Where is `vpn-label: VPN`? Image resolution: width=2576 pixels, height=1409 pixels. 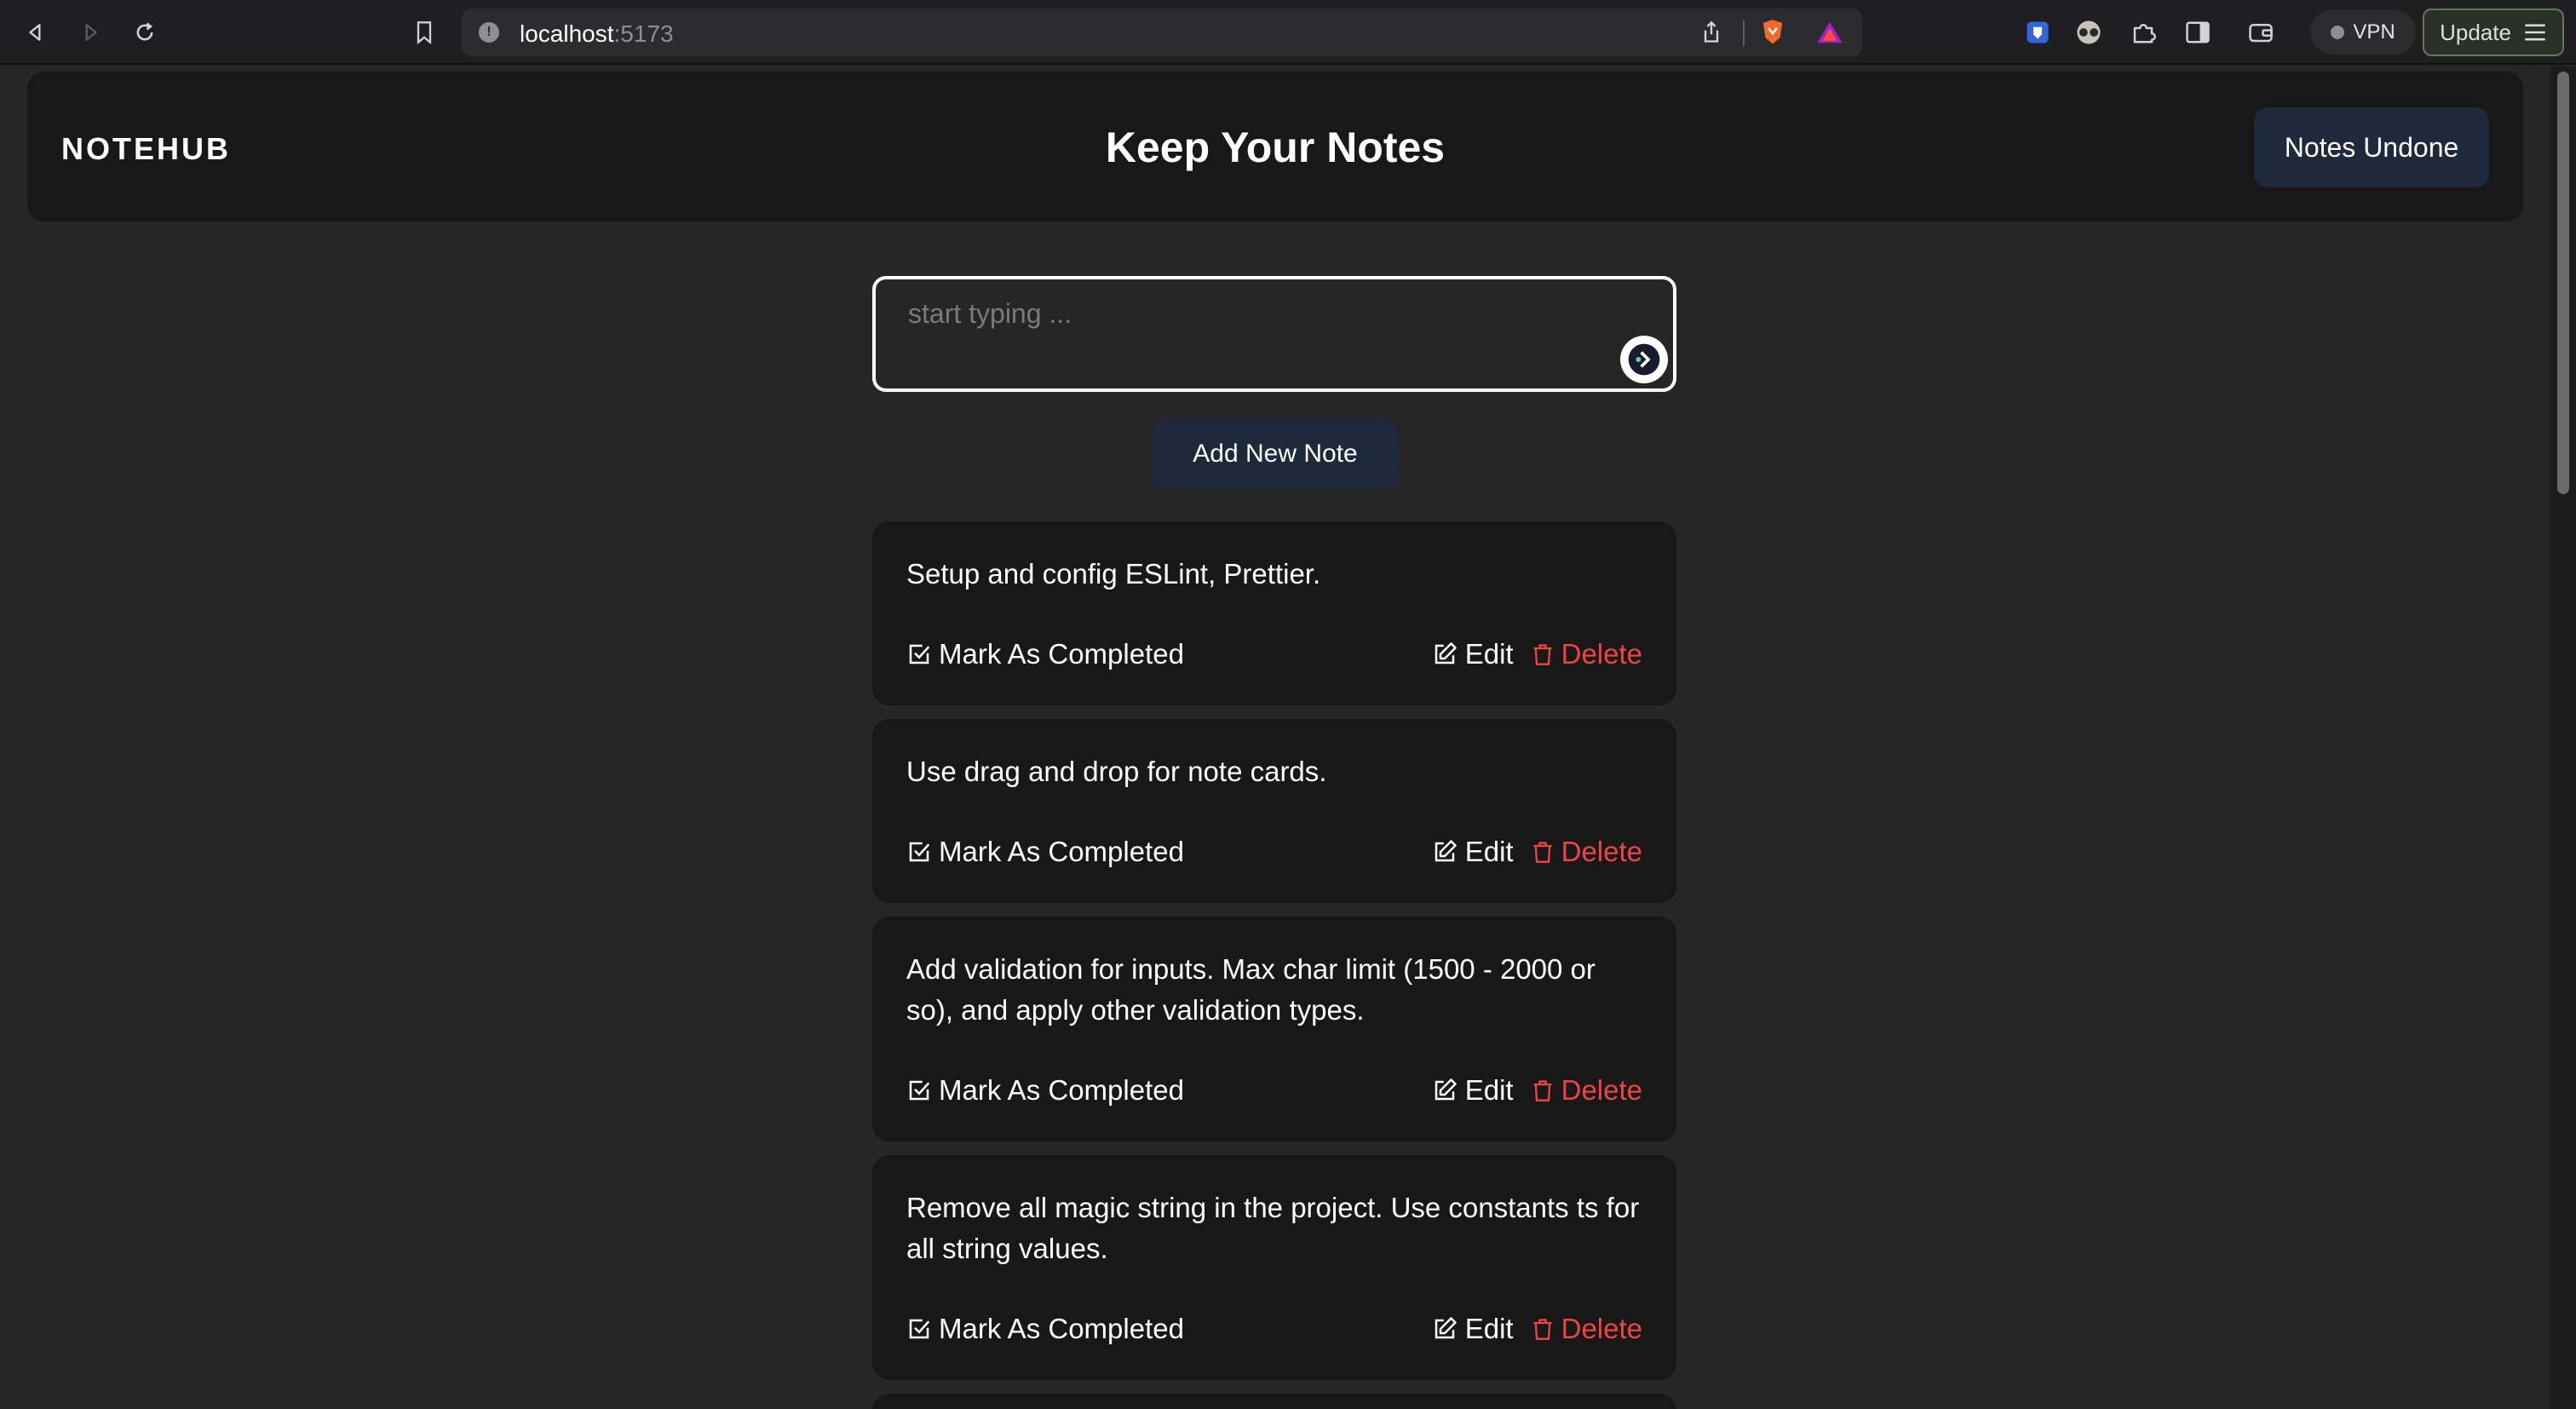 vpn-label: VPN is located at coordinates (2374, 31).